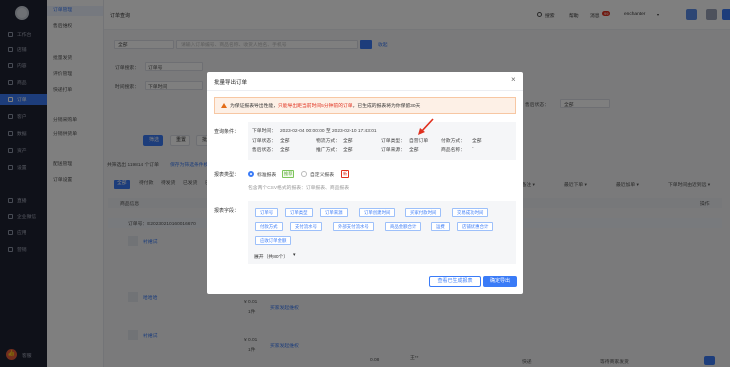 Image resolution: width=730 pixels, height=367 pixels. Describe the element at coordinates (419, 141) in the screenshot. I see `condition-value-2: 自营订单` at that location.